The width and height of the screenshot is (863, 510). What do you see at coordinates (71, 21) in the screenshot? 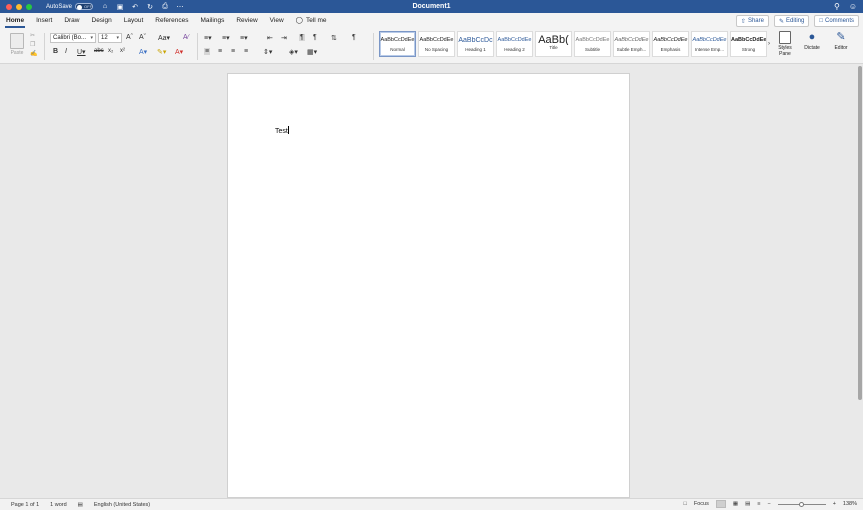
I see `tab-draw: Draw` at bounding box center [71, 21].